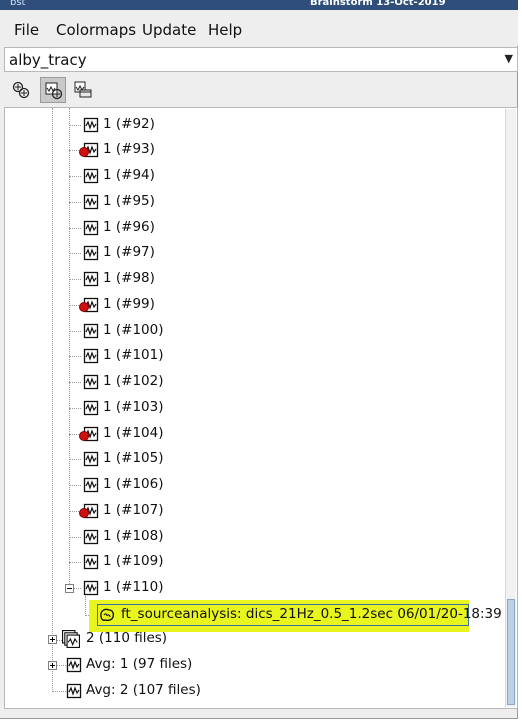  Describe the element at coordinates (259, 5) in the screenshot. I see `title-bar: bst Brainstorm 13-Oct-2019` at that location.